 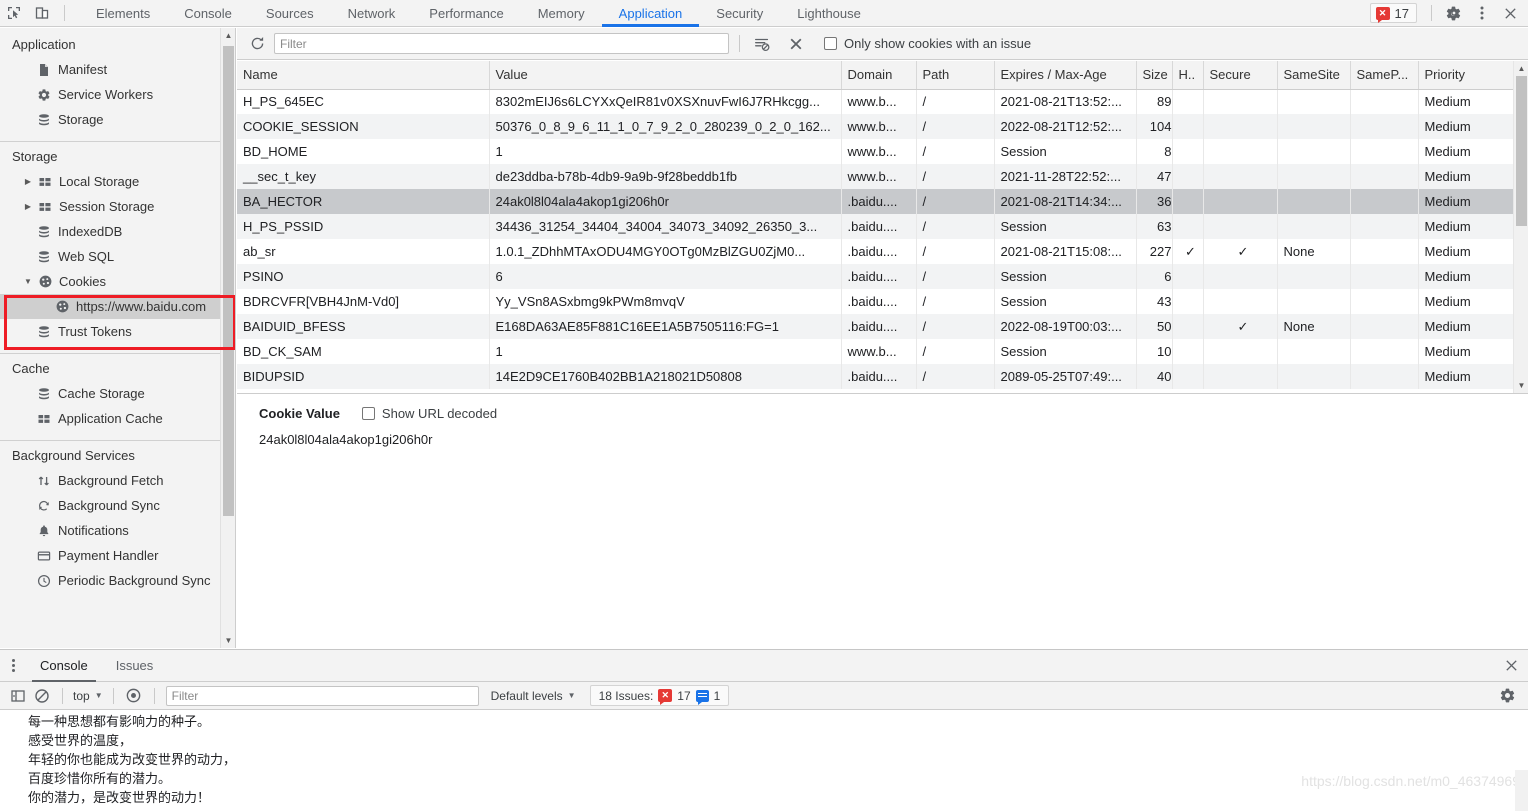 What do you see at coordinates (117, 206) in the screenshot?
I see `sidebar-item-session-storage: ▶ Session Storage` at bounding box center [117, 206].